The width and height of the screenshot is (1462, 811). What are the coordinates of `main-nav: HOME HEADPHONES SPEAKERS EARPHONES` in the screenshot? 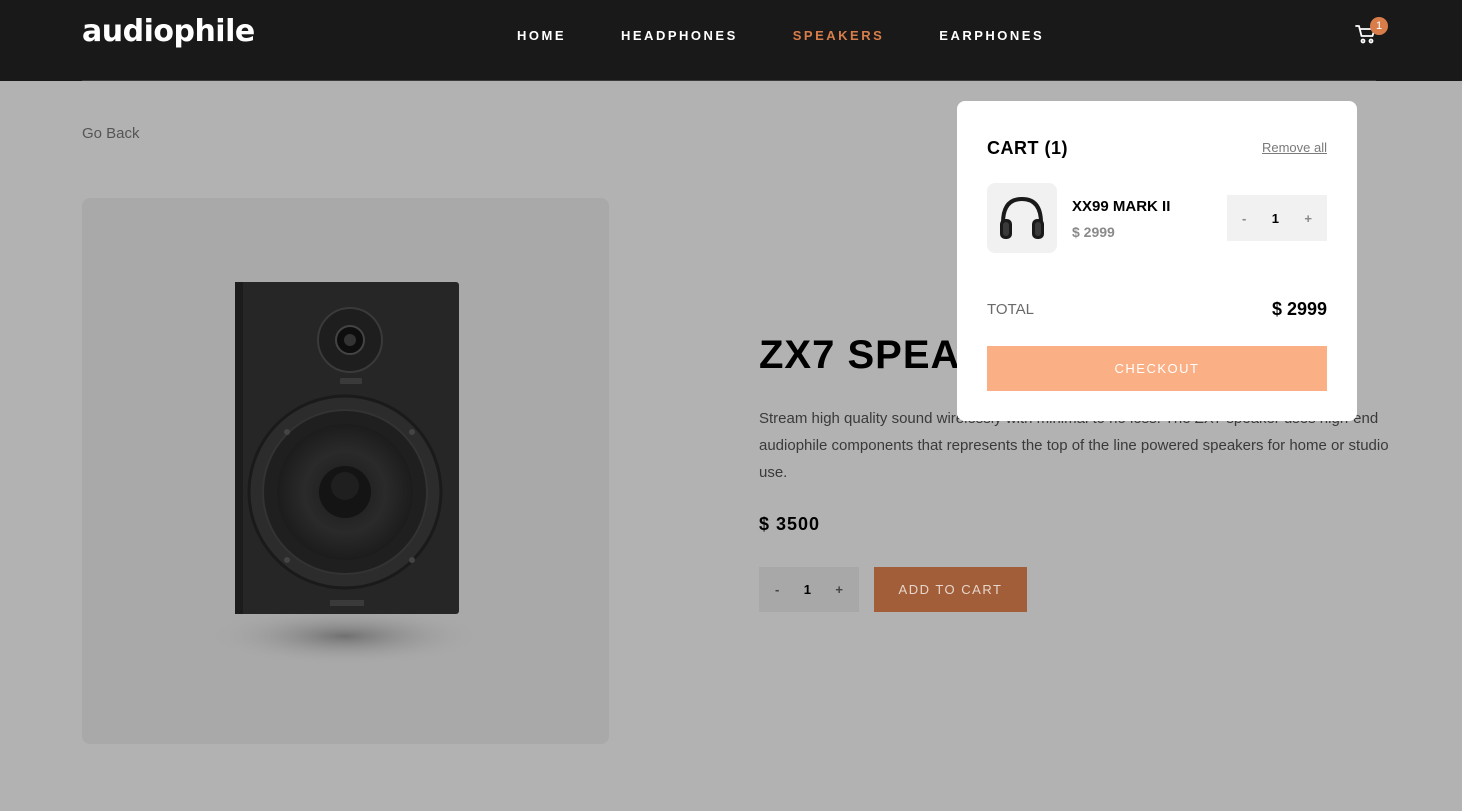 It's located at (808, 35).